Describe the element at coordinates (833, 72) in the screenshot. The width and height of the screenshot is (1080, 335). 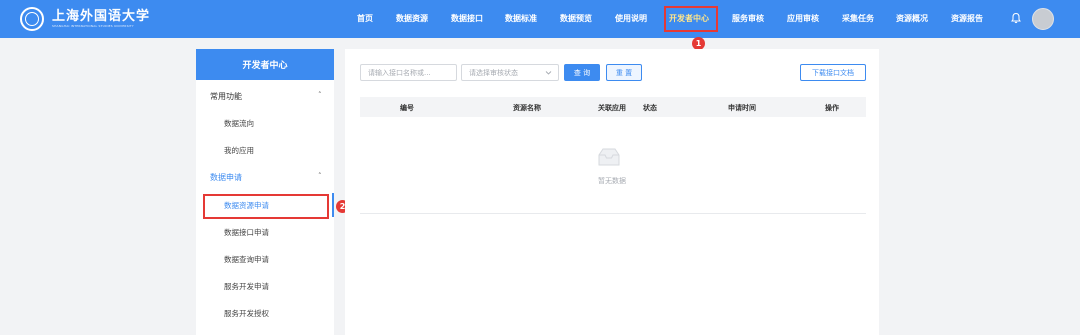
I see `download-doc-button: 下载接口文档` at that location.